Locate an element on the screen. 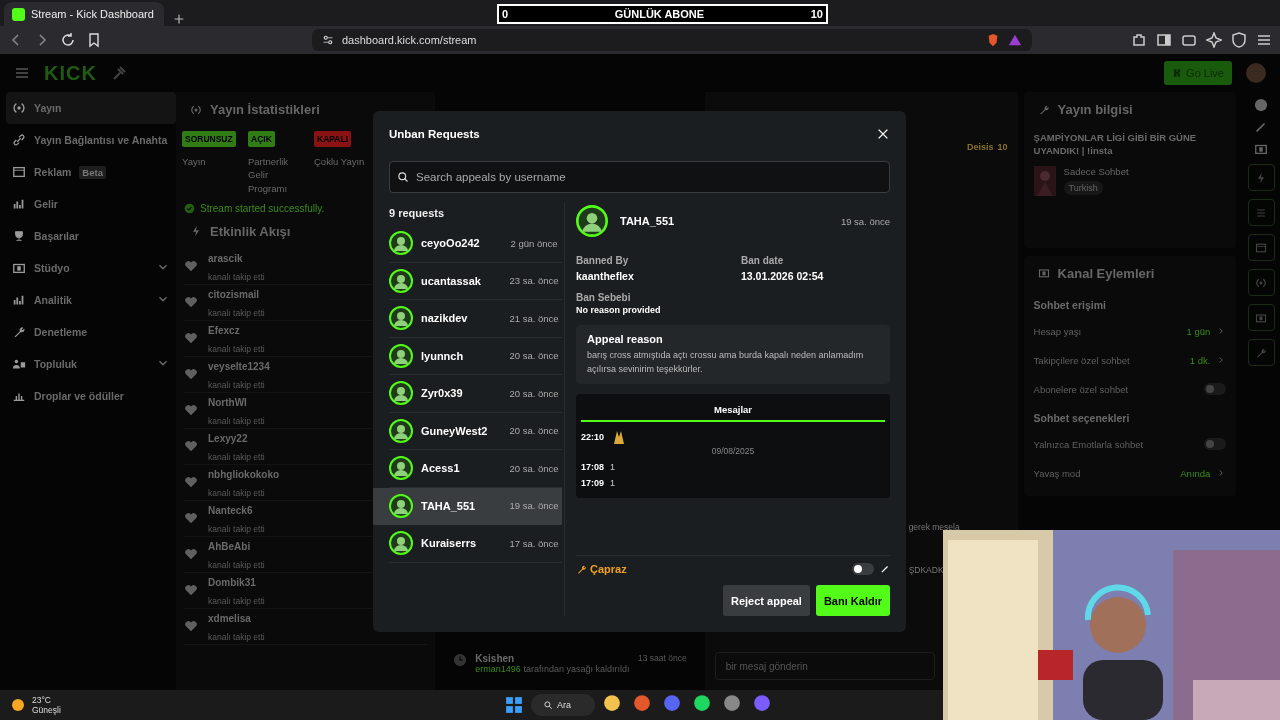  setting-value: Anında is located at coordinates (1195, 473).